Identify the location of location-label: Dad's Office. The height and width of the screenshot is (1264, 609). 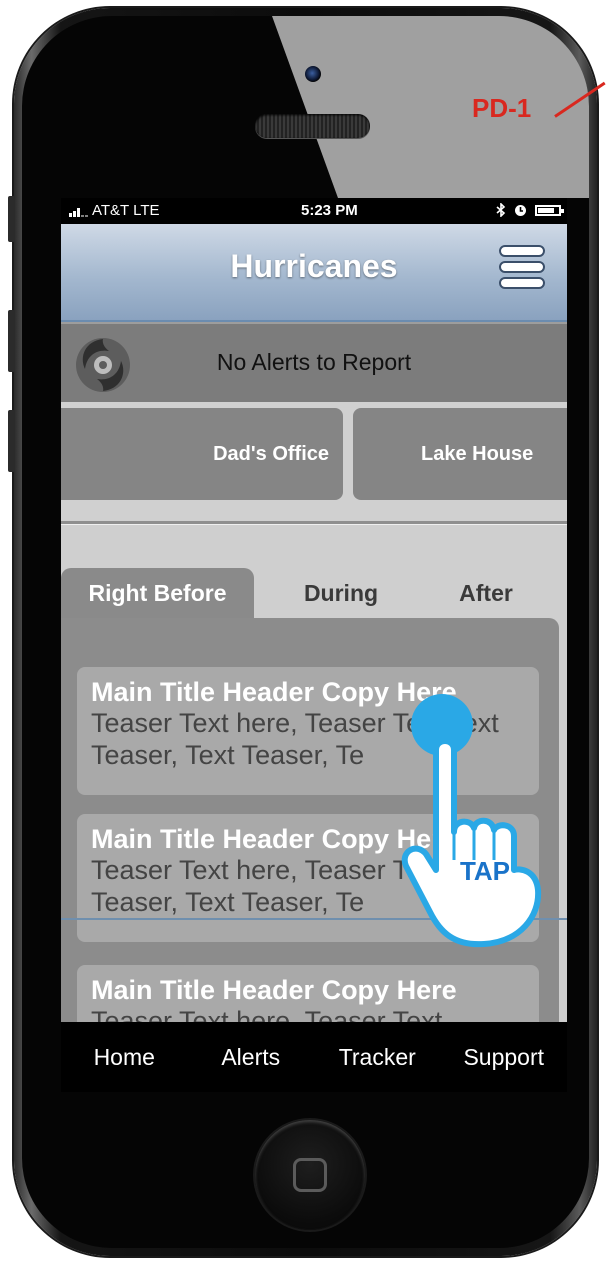
(271, 453).